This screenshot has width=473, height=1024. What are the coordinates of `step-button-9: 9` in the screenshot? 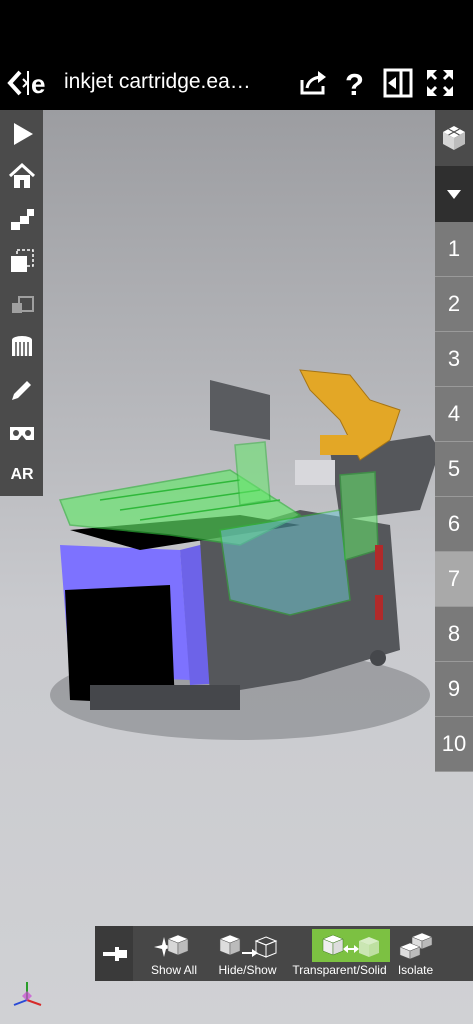 It's located at (454, 689).